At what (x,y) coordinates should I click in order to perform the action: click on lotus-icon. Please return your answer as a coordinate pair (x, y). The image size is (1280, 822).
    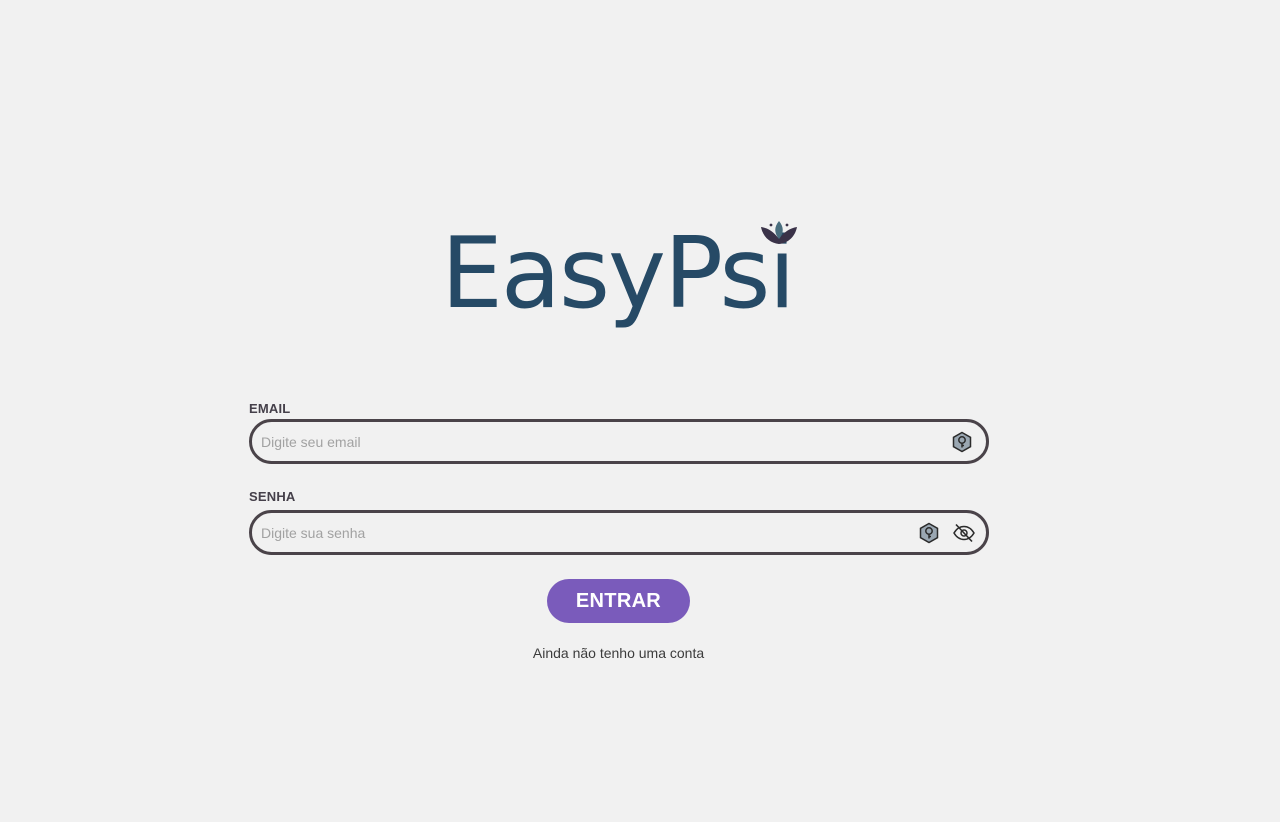
    Looking at the image, I should click on (779, 232).